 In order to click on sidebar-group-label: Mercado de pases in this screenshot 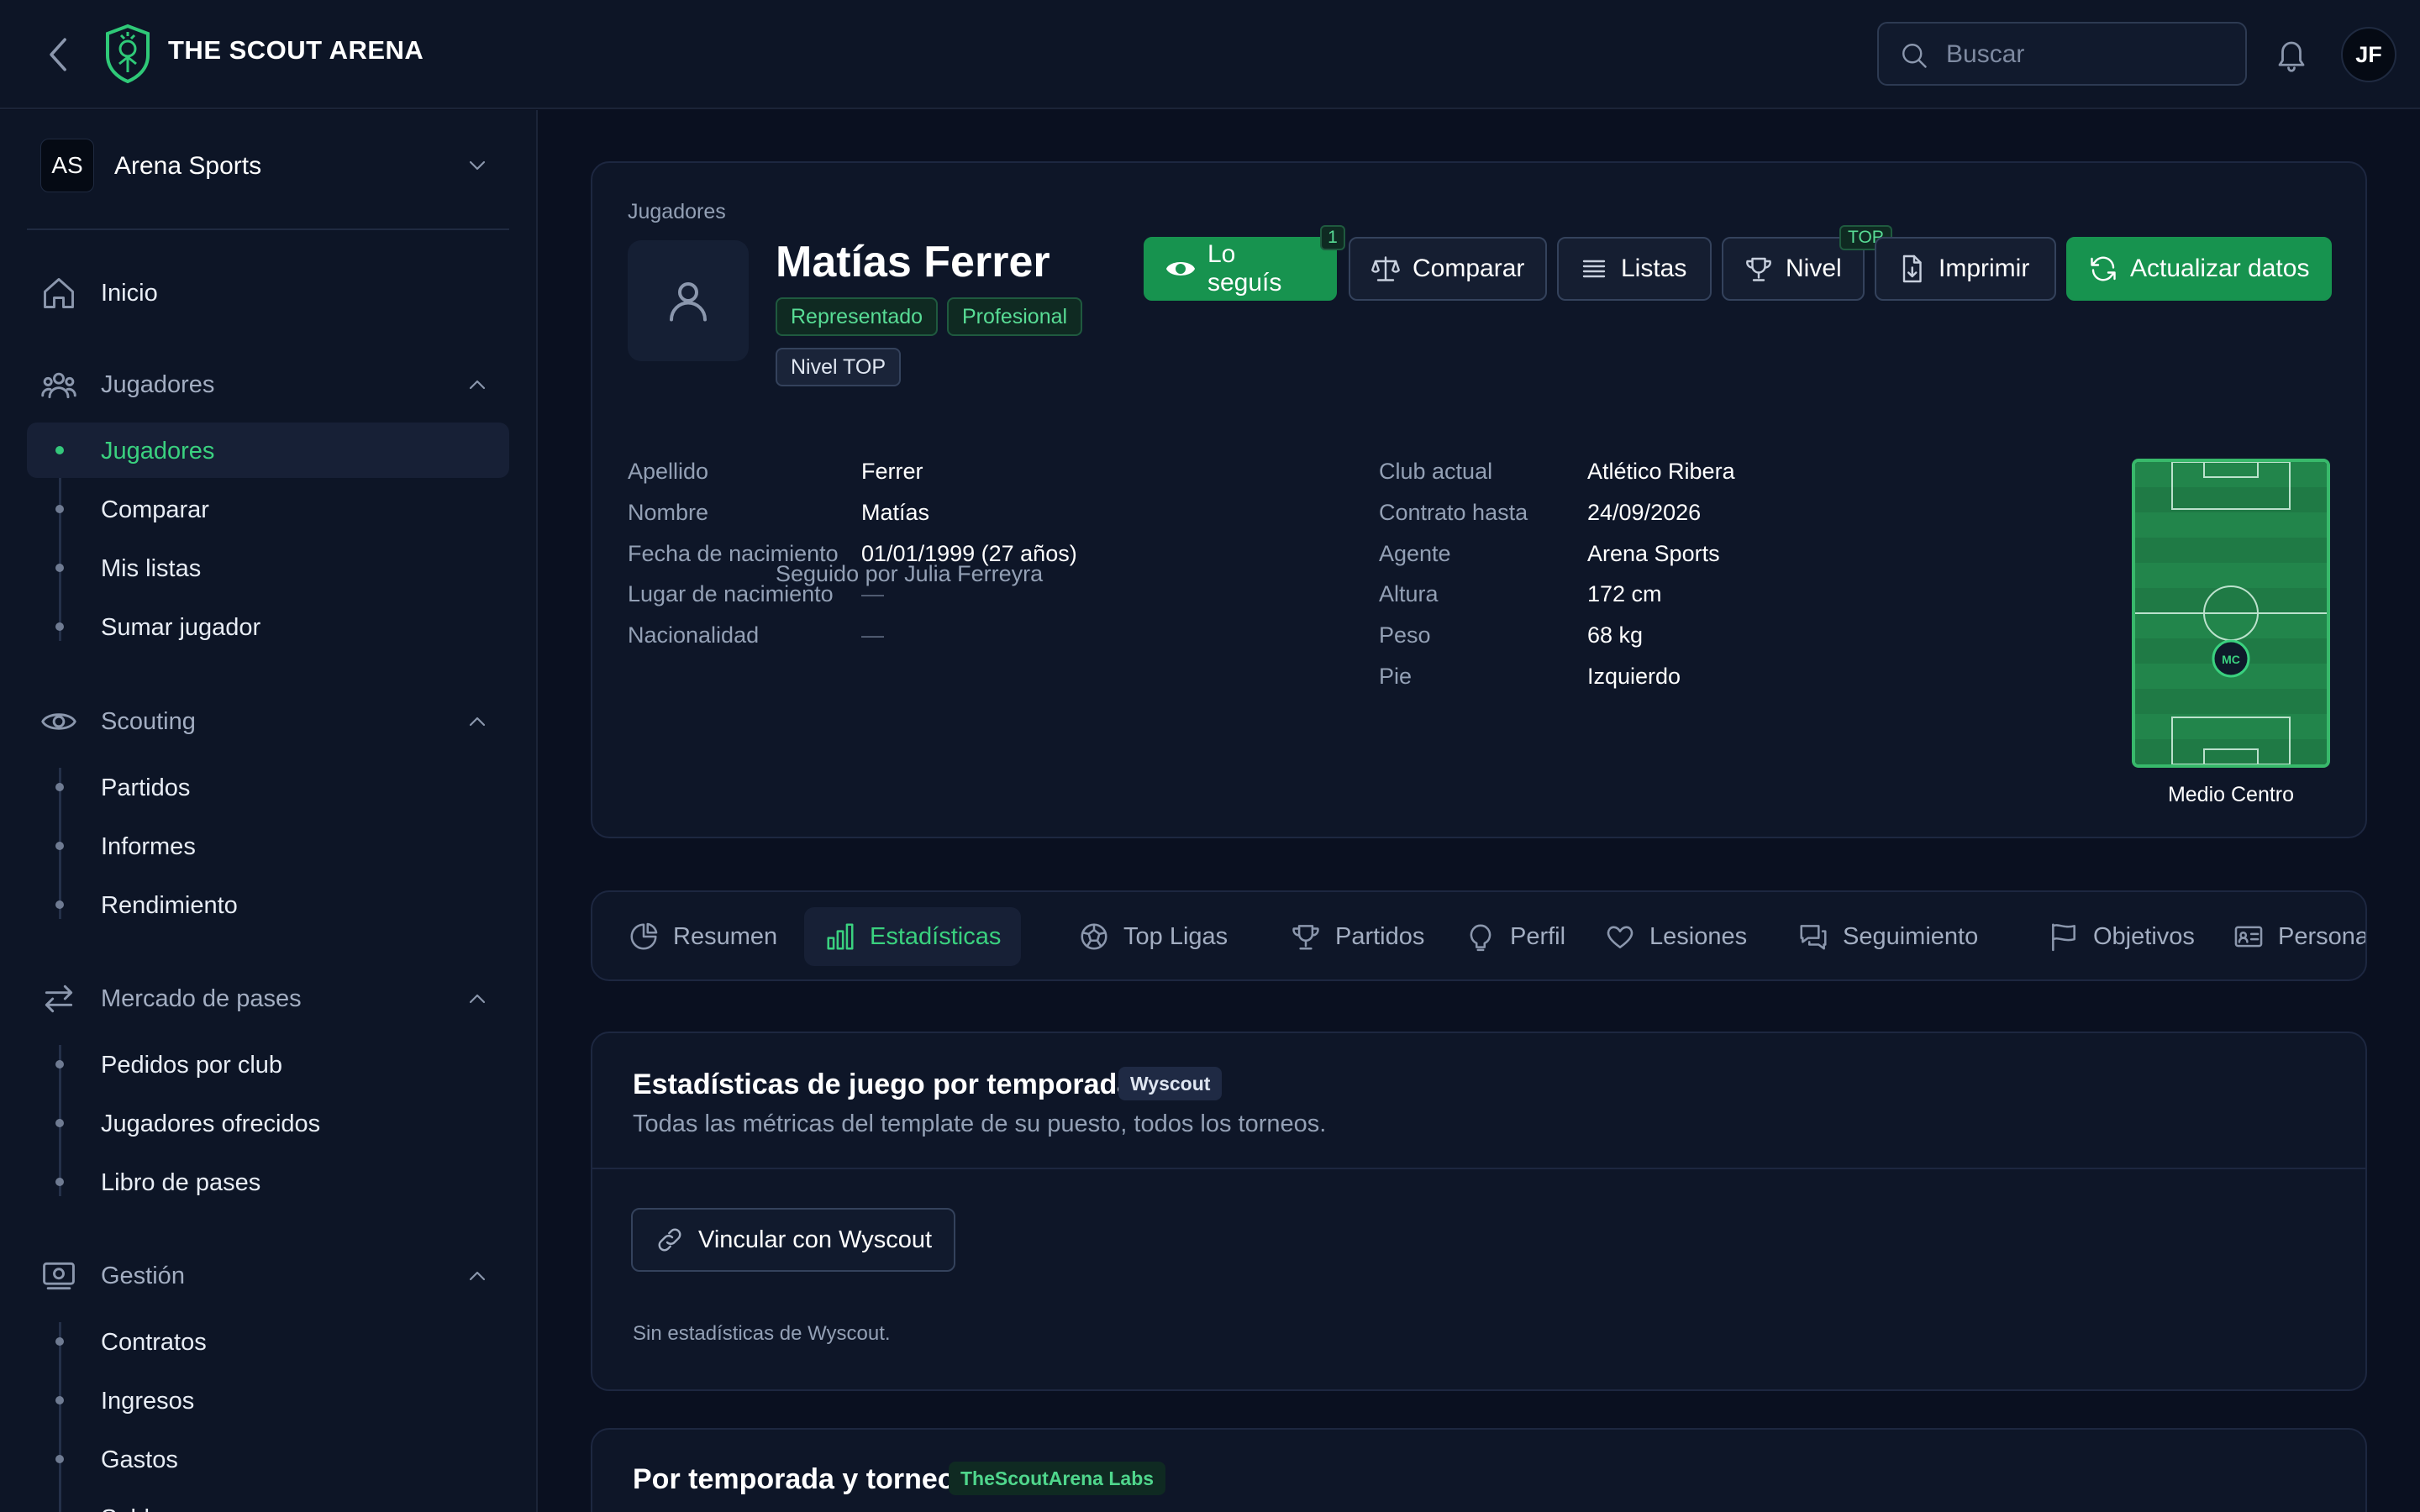, I will do `click(202, 998)`.